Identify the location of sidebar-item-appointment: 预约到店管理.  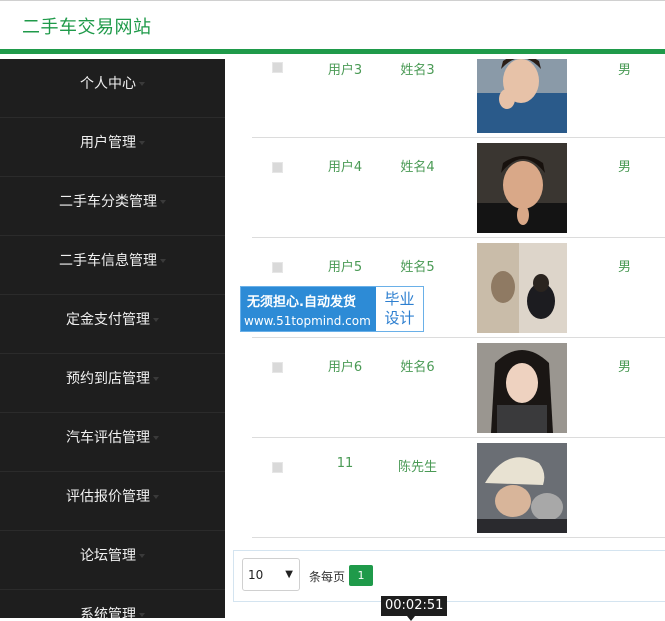
(112, 383).